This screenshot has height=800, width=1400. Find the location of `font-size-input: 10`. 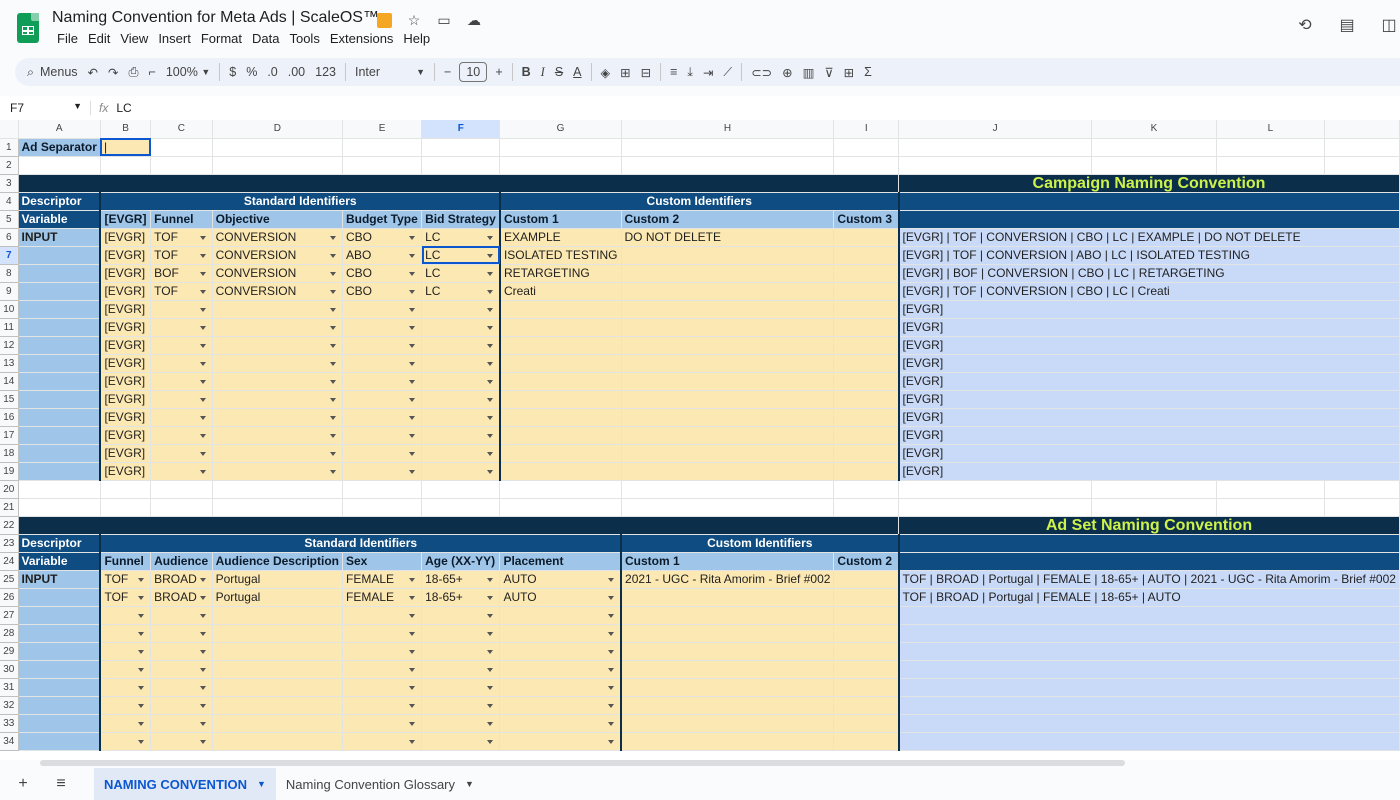

font-size-input: 10 is located at coordinates (473, 72).